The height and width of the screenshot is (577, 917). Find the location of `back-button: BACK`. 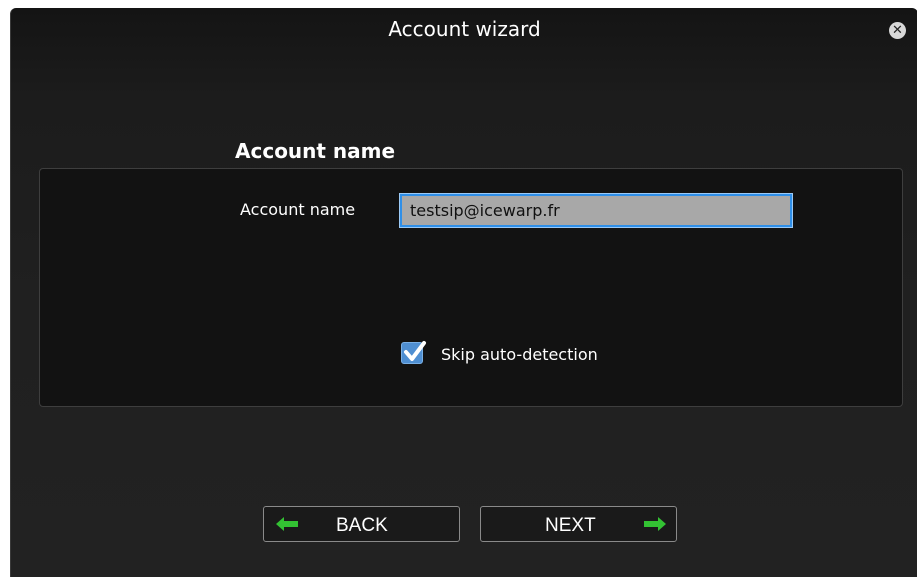

back-button: BACK is located at coordinates (361, 524).